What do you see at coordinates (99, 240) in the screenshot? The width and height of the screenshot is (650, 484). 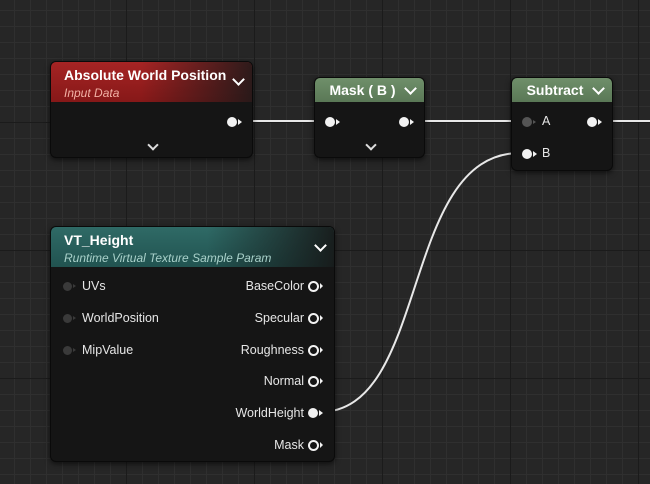 I see `node-title: VT_Height` at bounding box center [99, 240].